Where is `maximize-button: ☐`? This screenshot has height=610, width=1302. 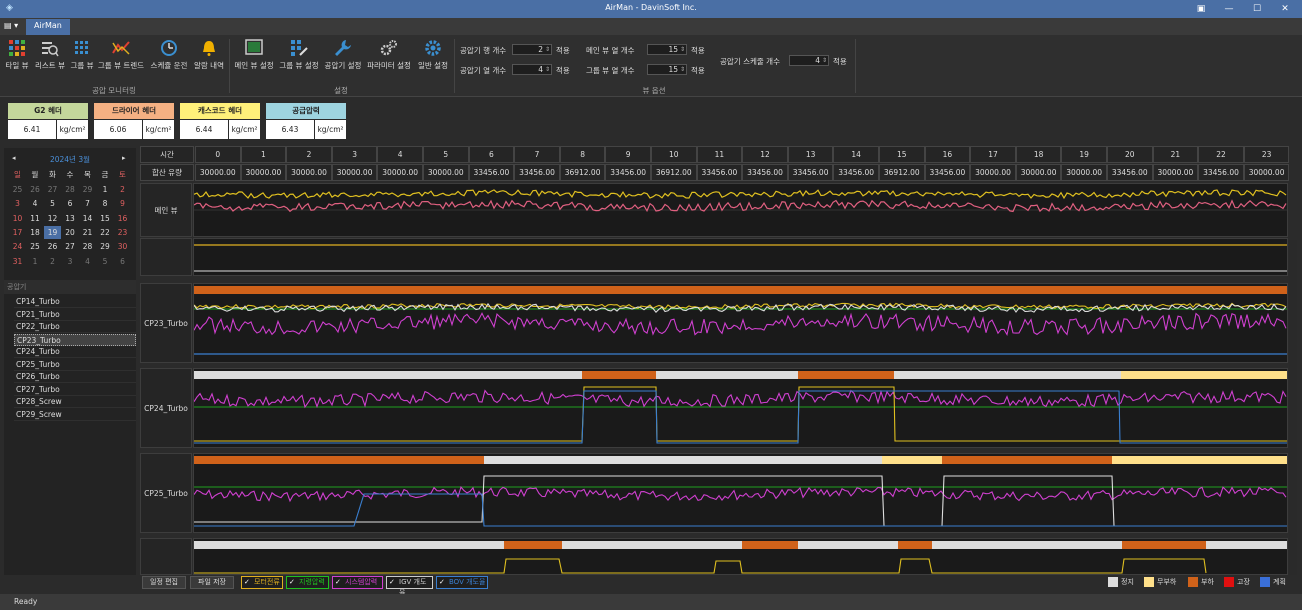 maximize-button: ☐ is located at coordinates (1257, 9).